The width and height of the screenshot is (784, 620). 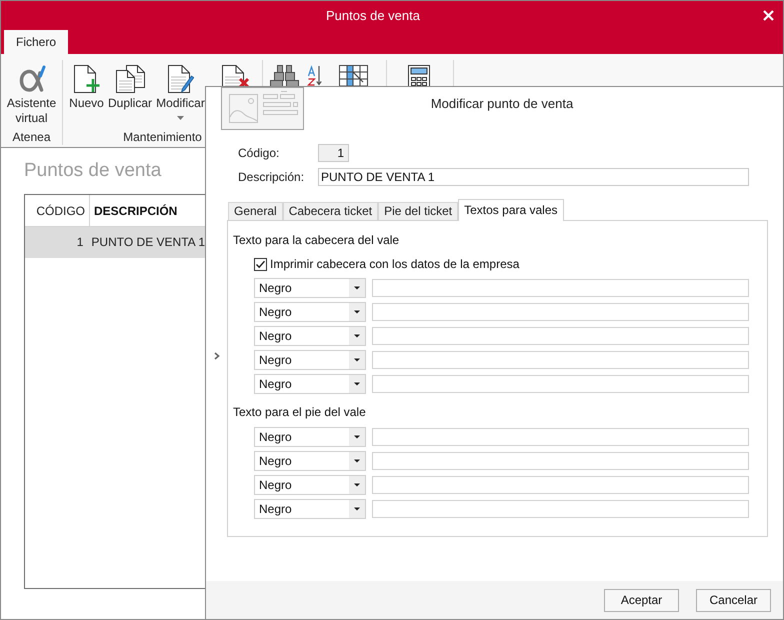 I want to click on column-header: DESCRIPCIÓN, so click(x=147, y=210).